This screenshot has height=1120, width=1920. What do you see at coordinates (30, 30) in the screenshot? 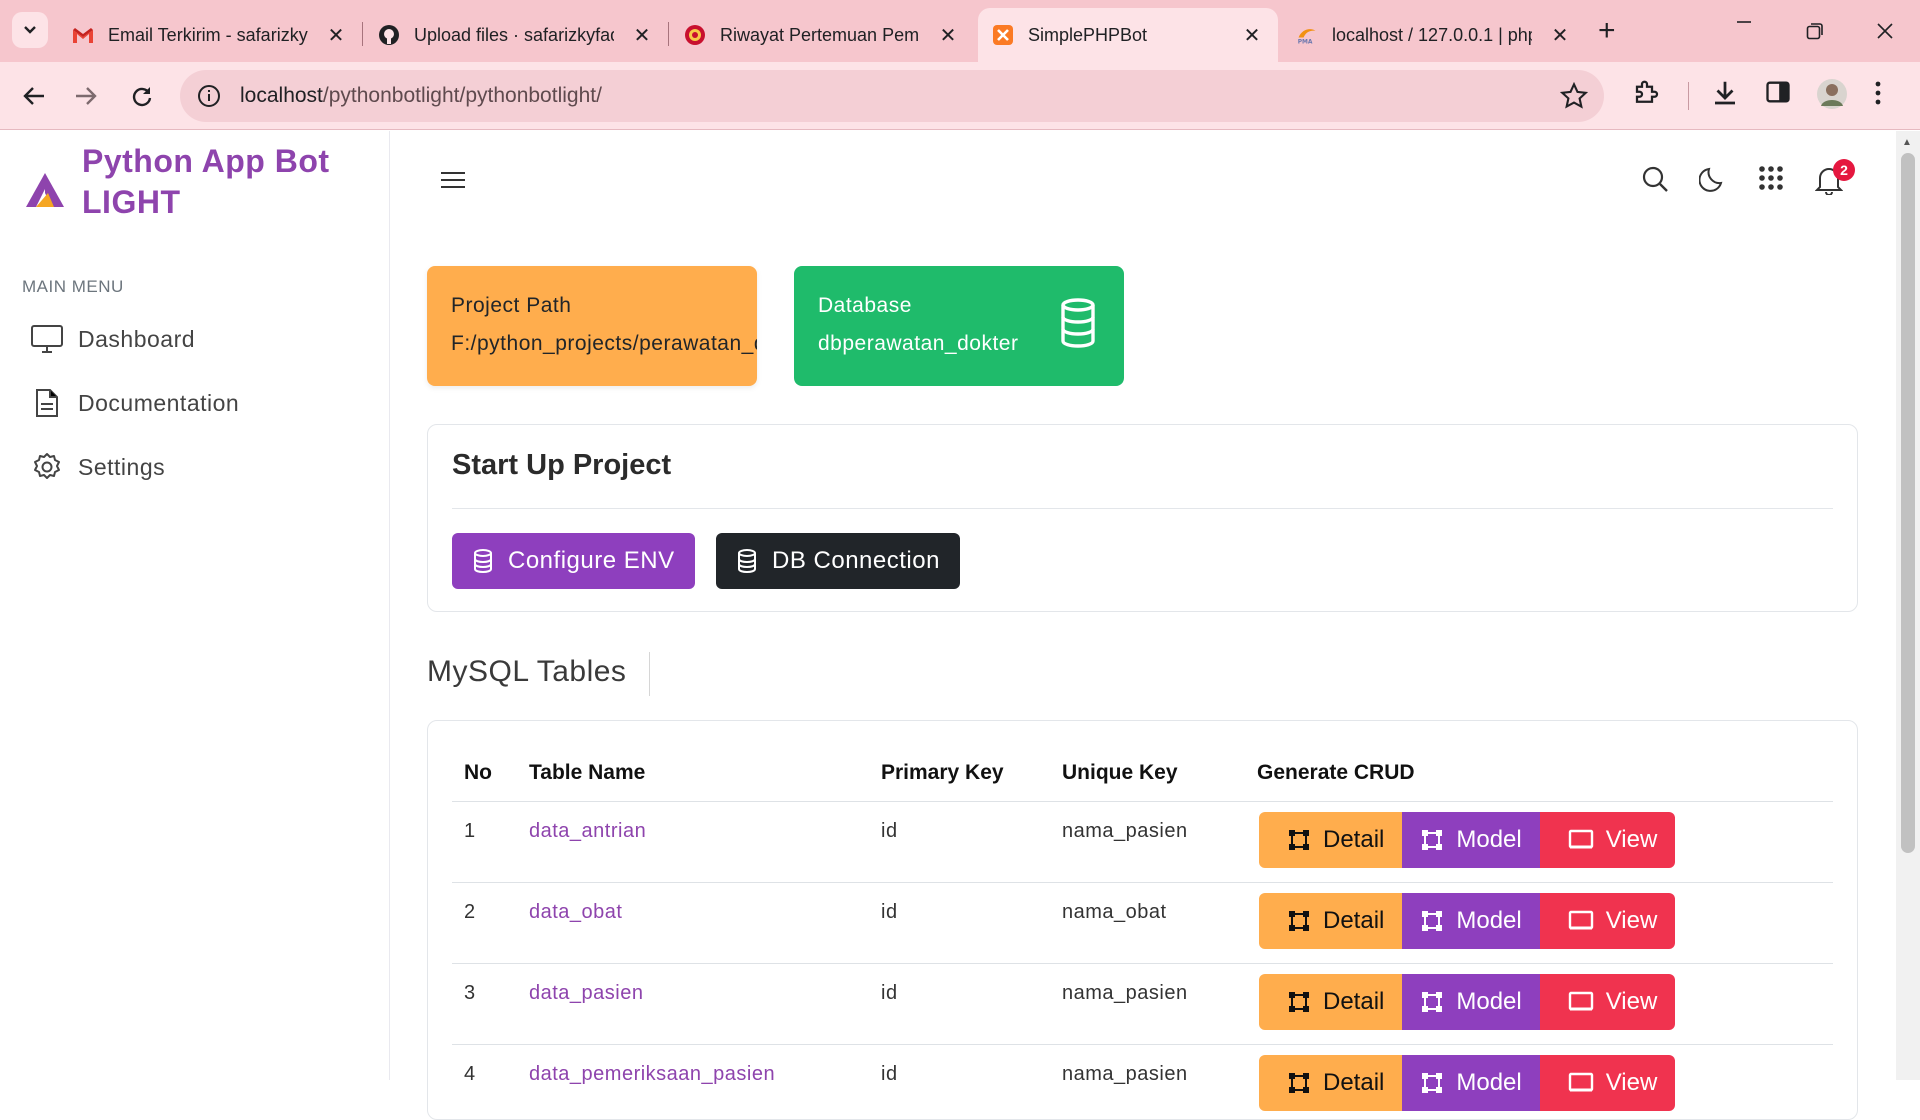
I see `tab-search-button` at bounding box center [30, 30].